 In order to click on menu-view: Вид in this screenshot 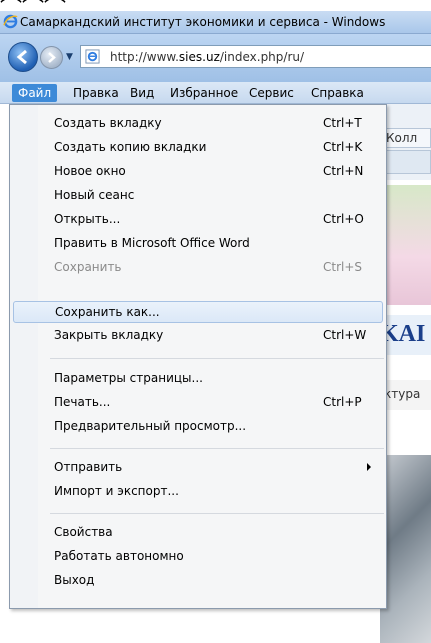, I will do `click(142, 93)`.